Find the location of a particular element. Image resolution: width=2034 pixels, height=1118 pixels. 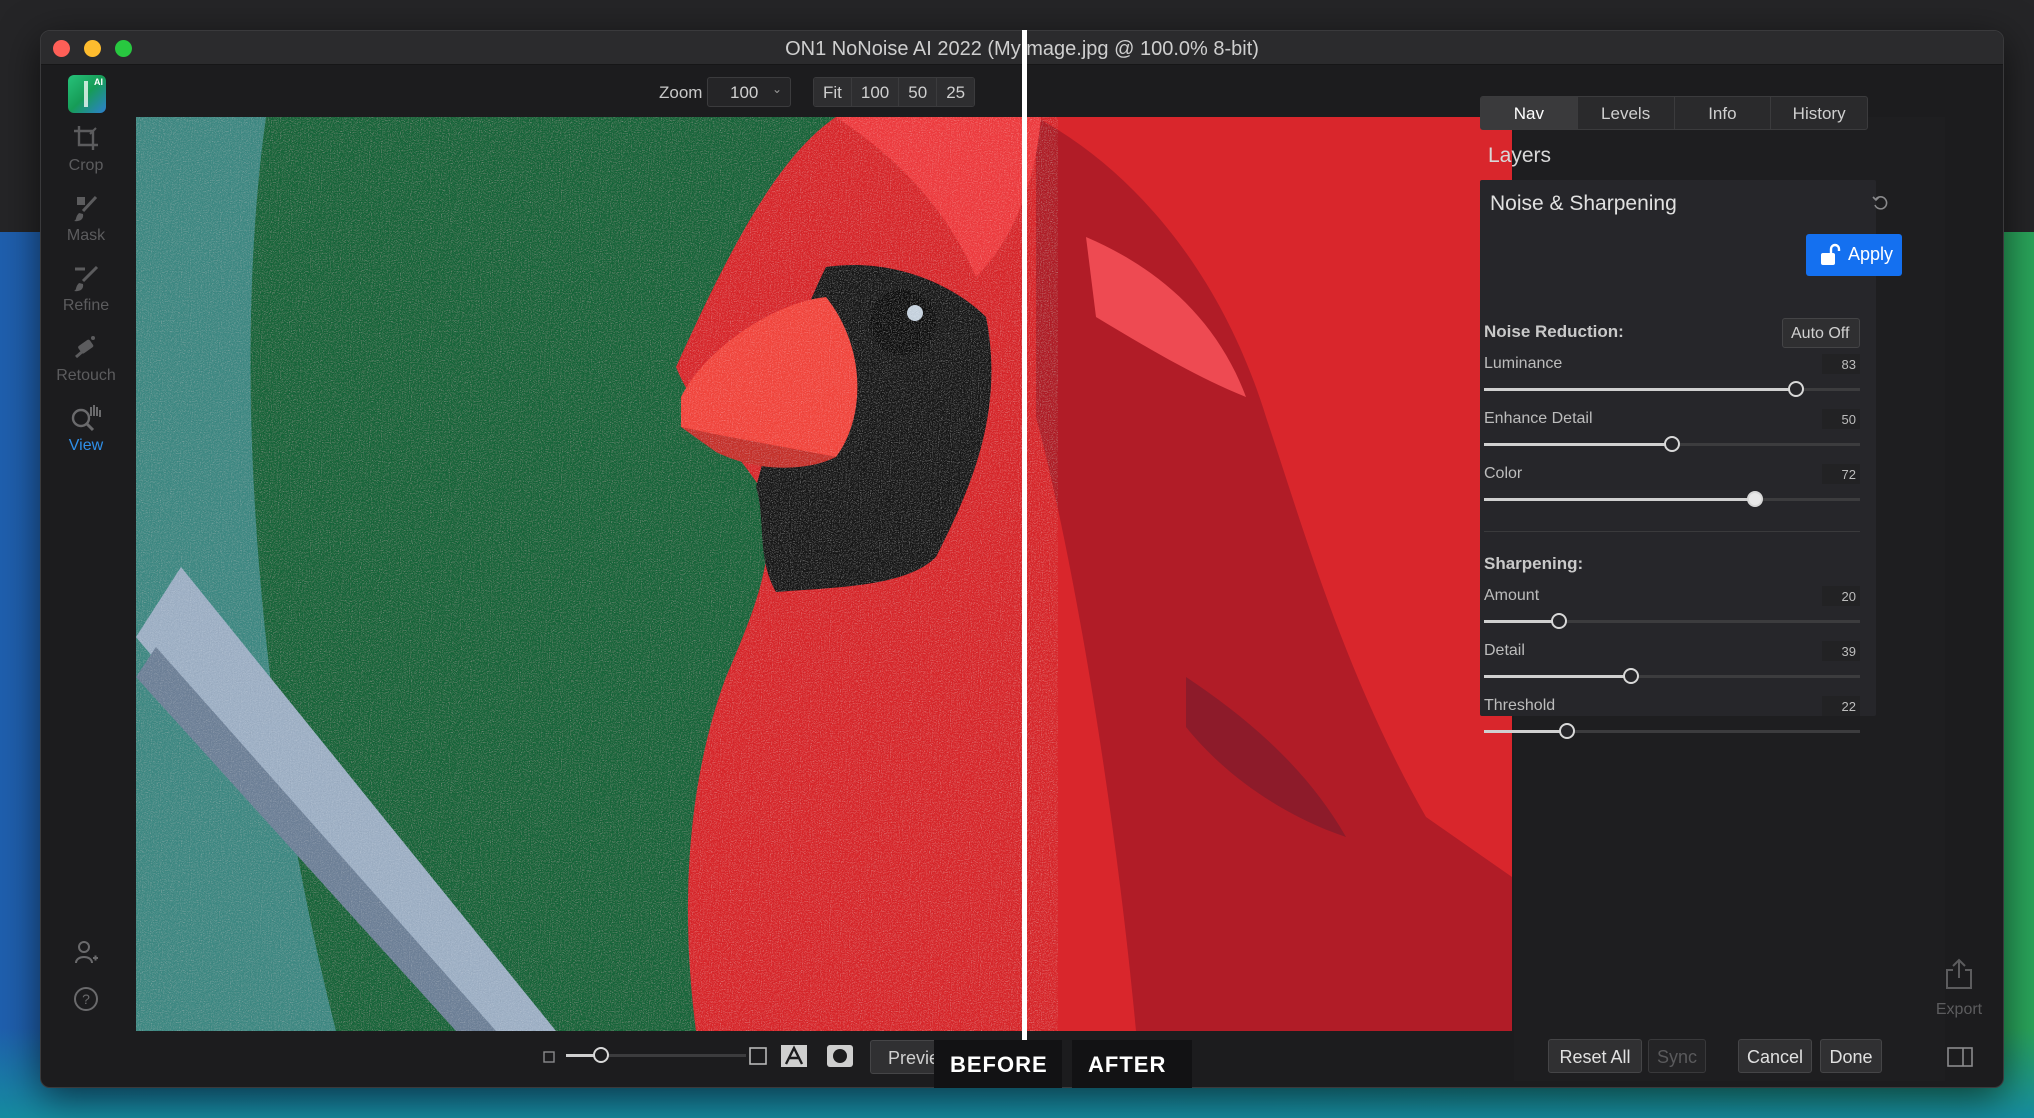

after-label: AFTER is located at coordinates (1132, 1064).